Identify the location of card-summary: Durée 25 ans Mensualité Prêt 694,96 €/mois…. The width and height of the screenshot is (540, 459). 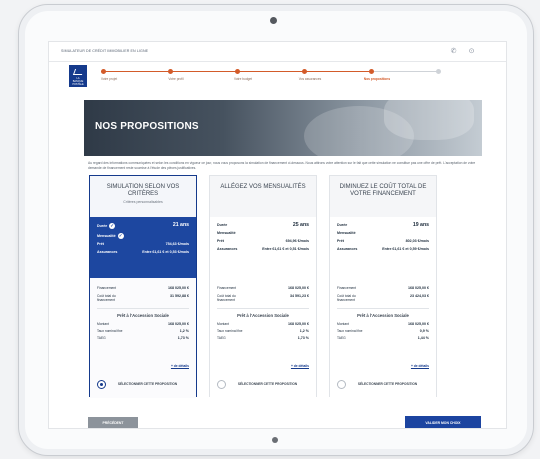
(263, 247).